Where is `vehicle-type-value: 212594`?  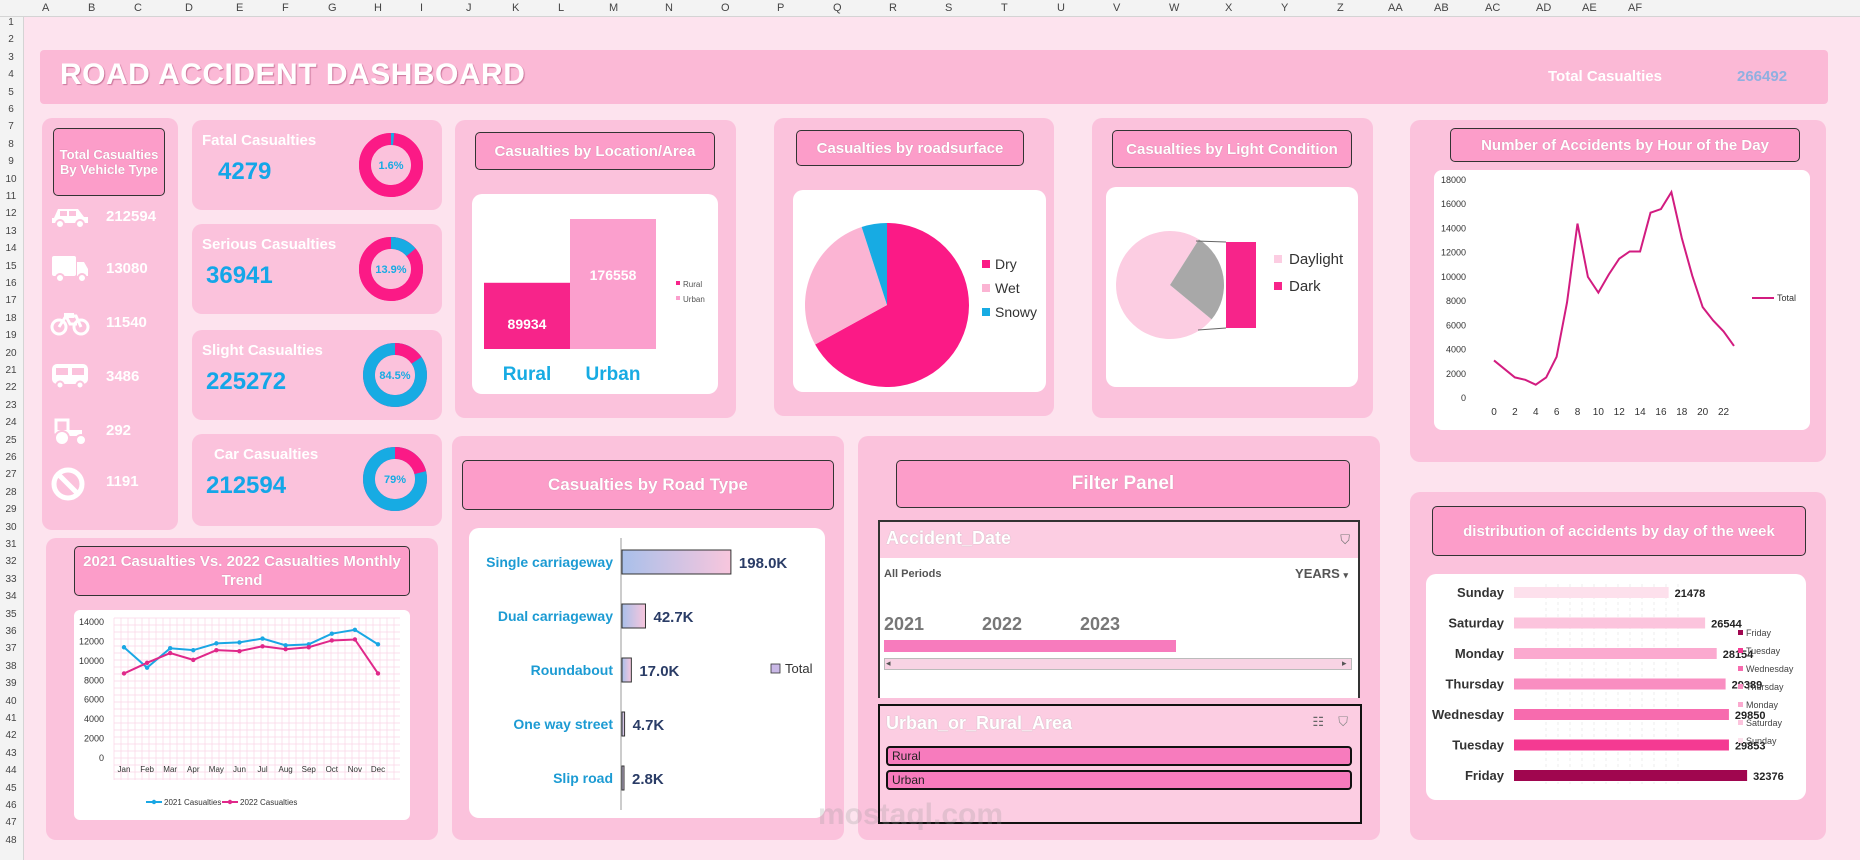
vehicle-type-value: 212594 is located at coordinates (131, 216).